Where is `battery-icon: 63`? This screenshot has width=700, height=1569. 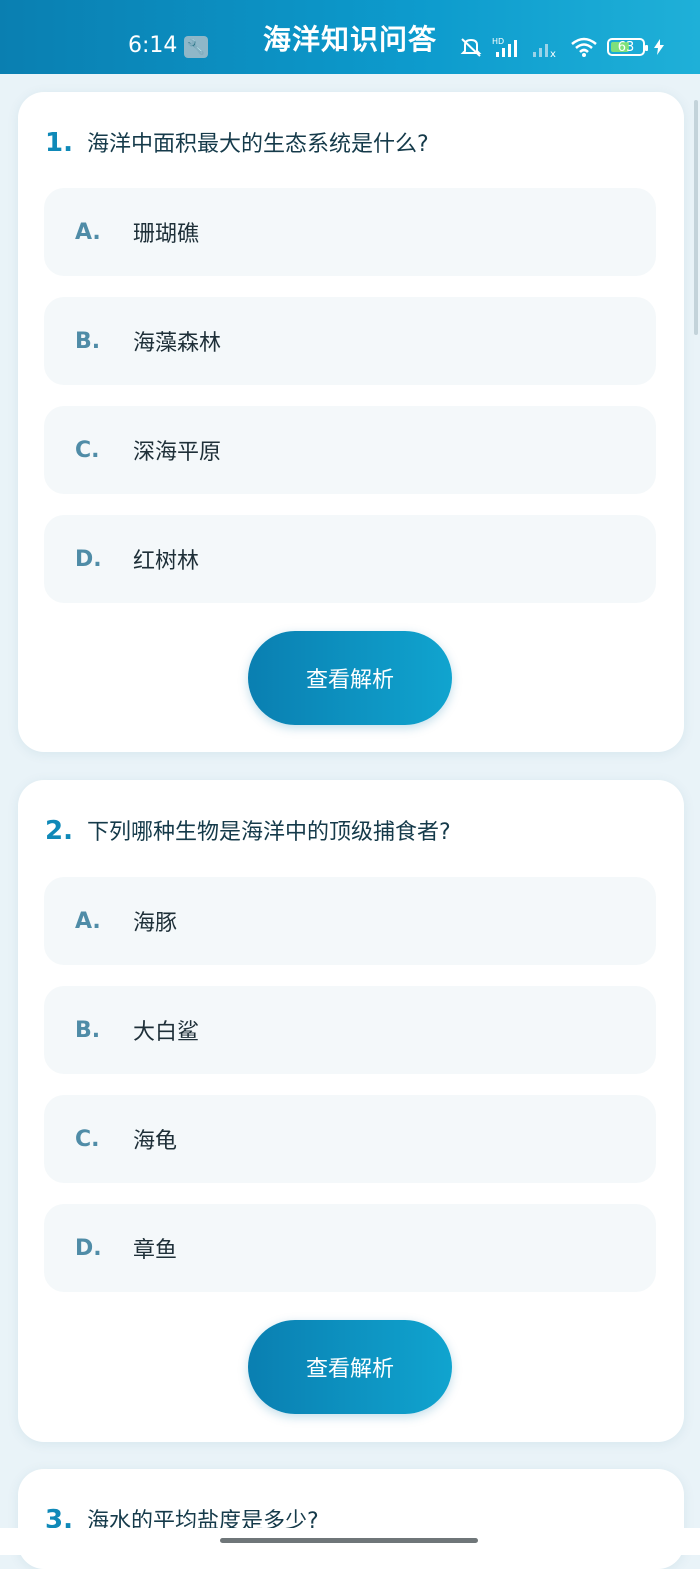
battery-icon: 63 is located at coordinates (627, 47).